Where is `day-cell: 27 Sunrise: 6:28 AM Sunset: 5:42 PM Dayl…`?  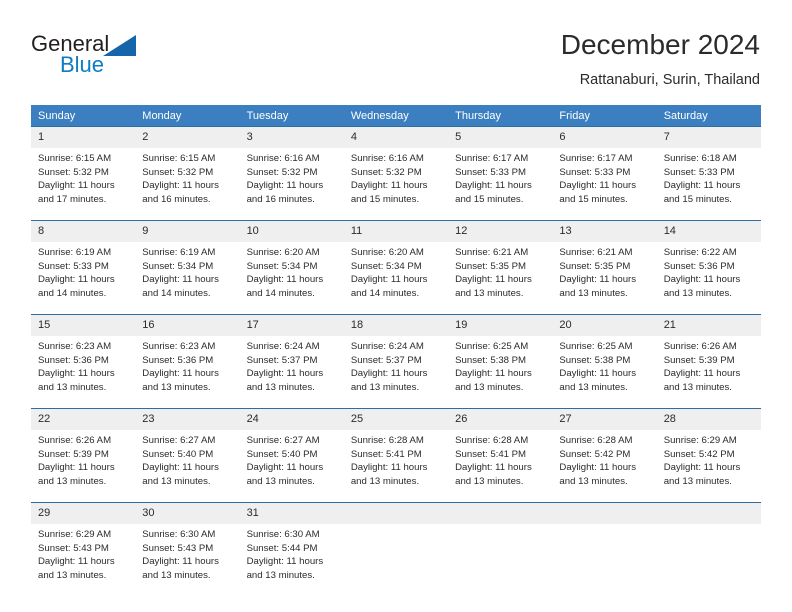 day-cell: 27 Sunrise: 6:28 AM Sunset: 5:42 PM Dayl… is located at coordinates (604, 455).